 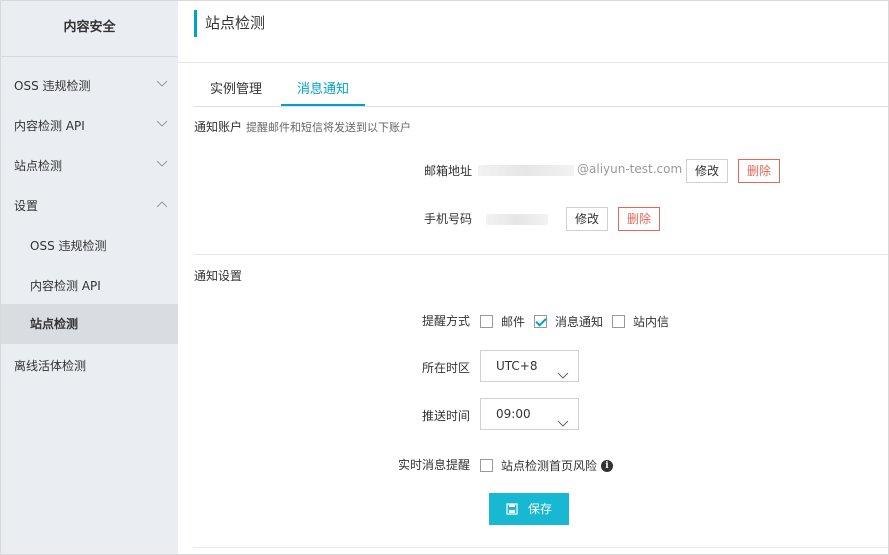 I want to click on email-option-label: 邮件, so click(x=513, y=322).